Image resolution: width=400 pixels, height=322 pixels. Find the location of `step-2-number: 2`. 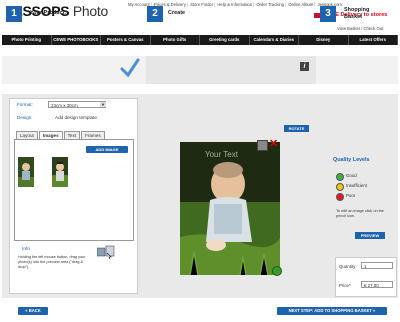

step-2-number: 2 is located at coordinates (155, 14).